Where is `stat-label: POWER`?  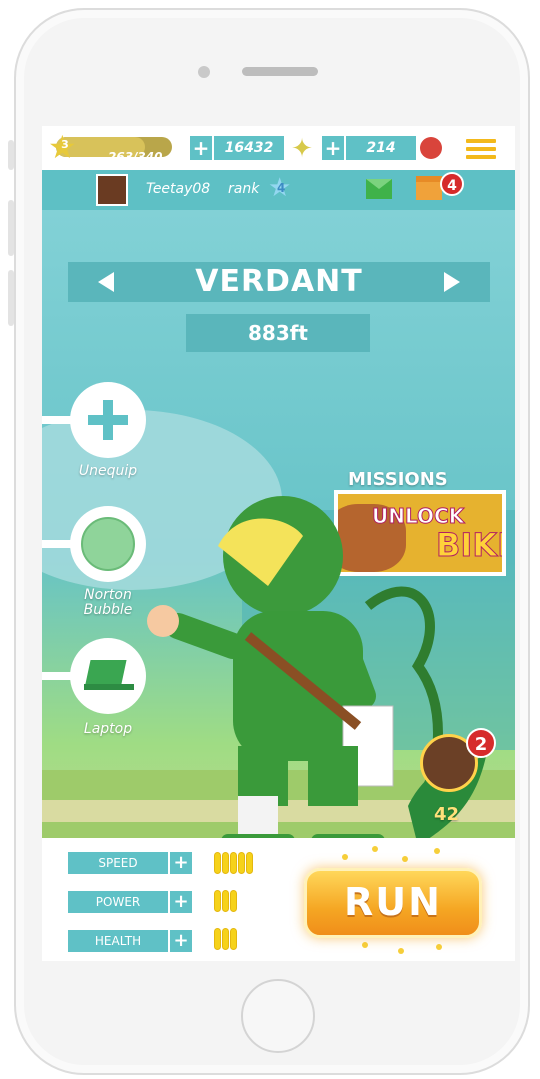 stat-label: POWER is located at coordinates (118, 902).